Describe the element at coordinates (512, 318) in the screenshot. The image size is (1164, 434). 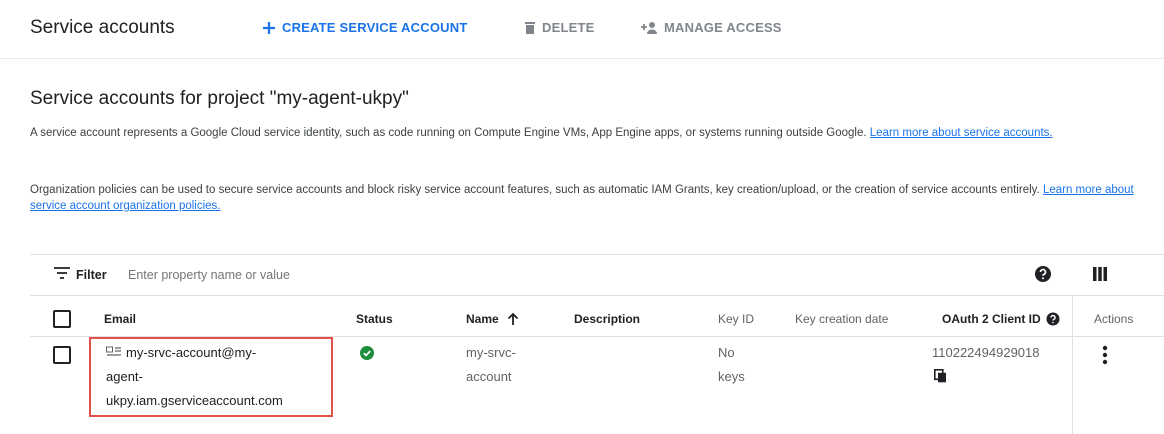
I see `sort-arrow-up-icon` at that location.